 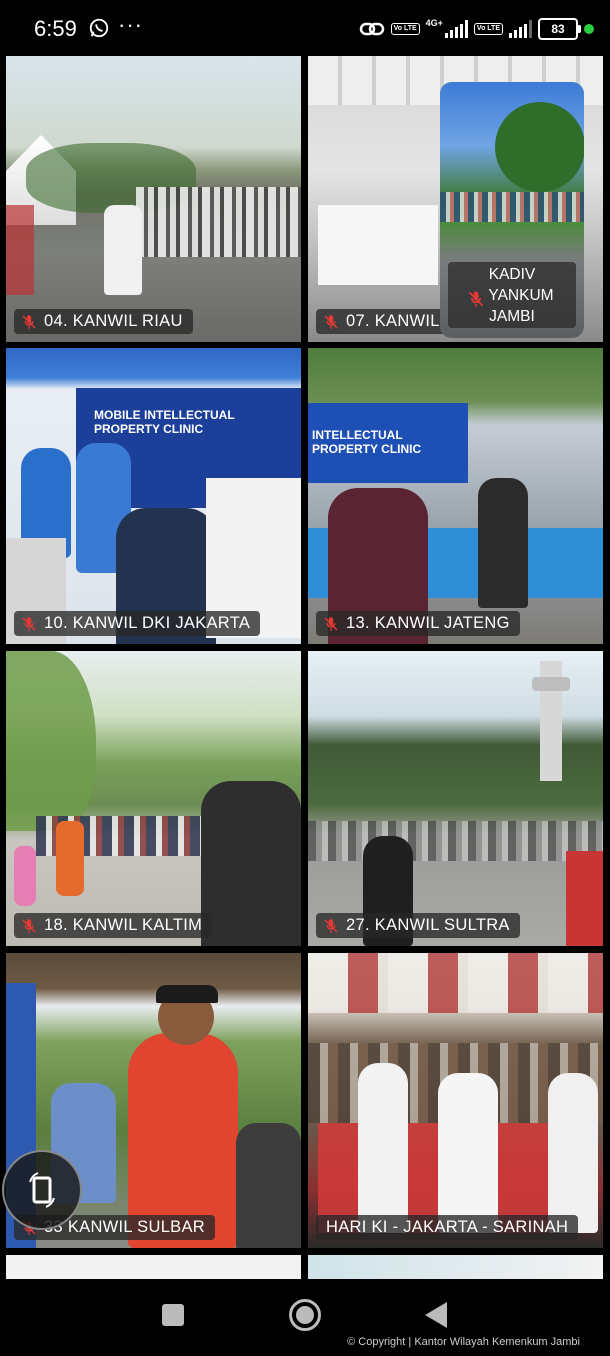 I want to click on self-view-line3: JAMBI, so click(x=512, y=316).